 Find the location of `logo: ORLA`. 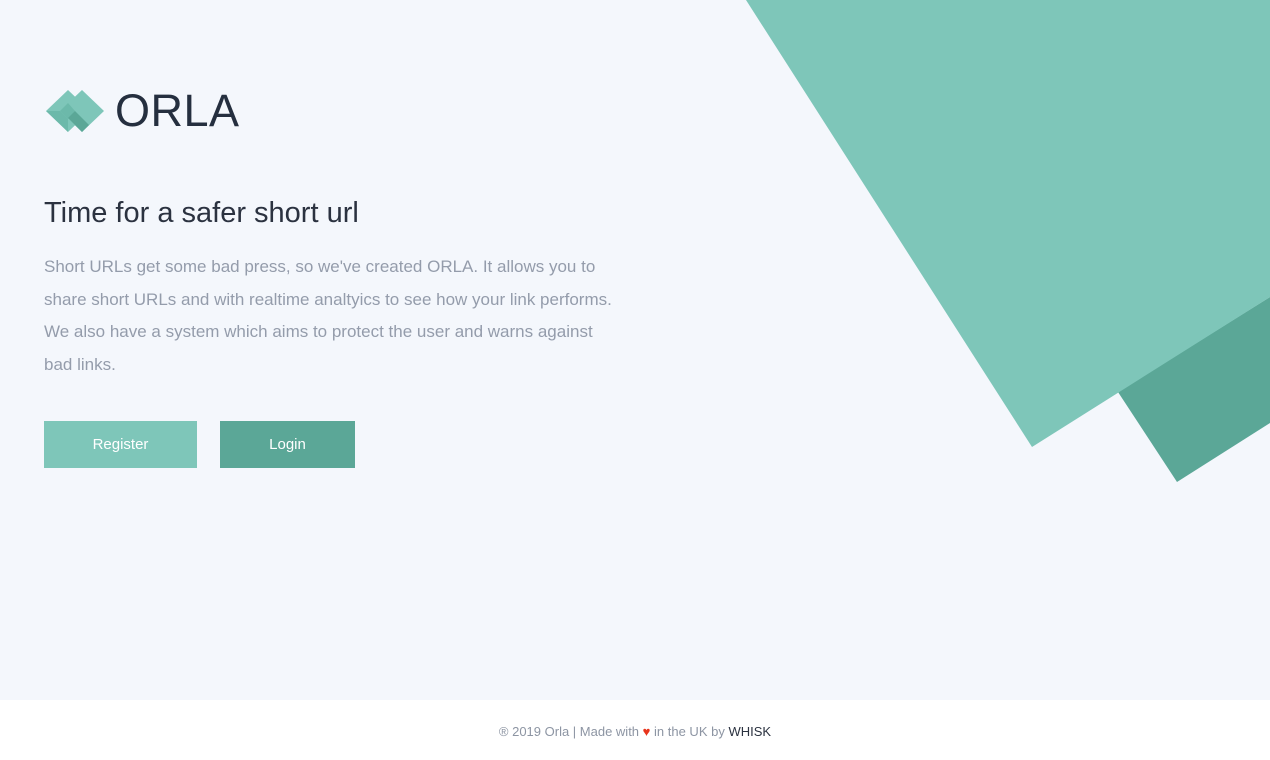

logo: ORLA is located at coordinates (142, 111).